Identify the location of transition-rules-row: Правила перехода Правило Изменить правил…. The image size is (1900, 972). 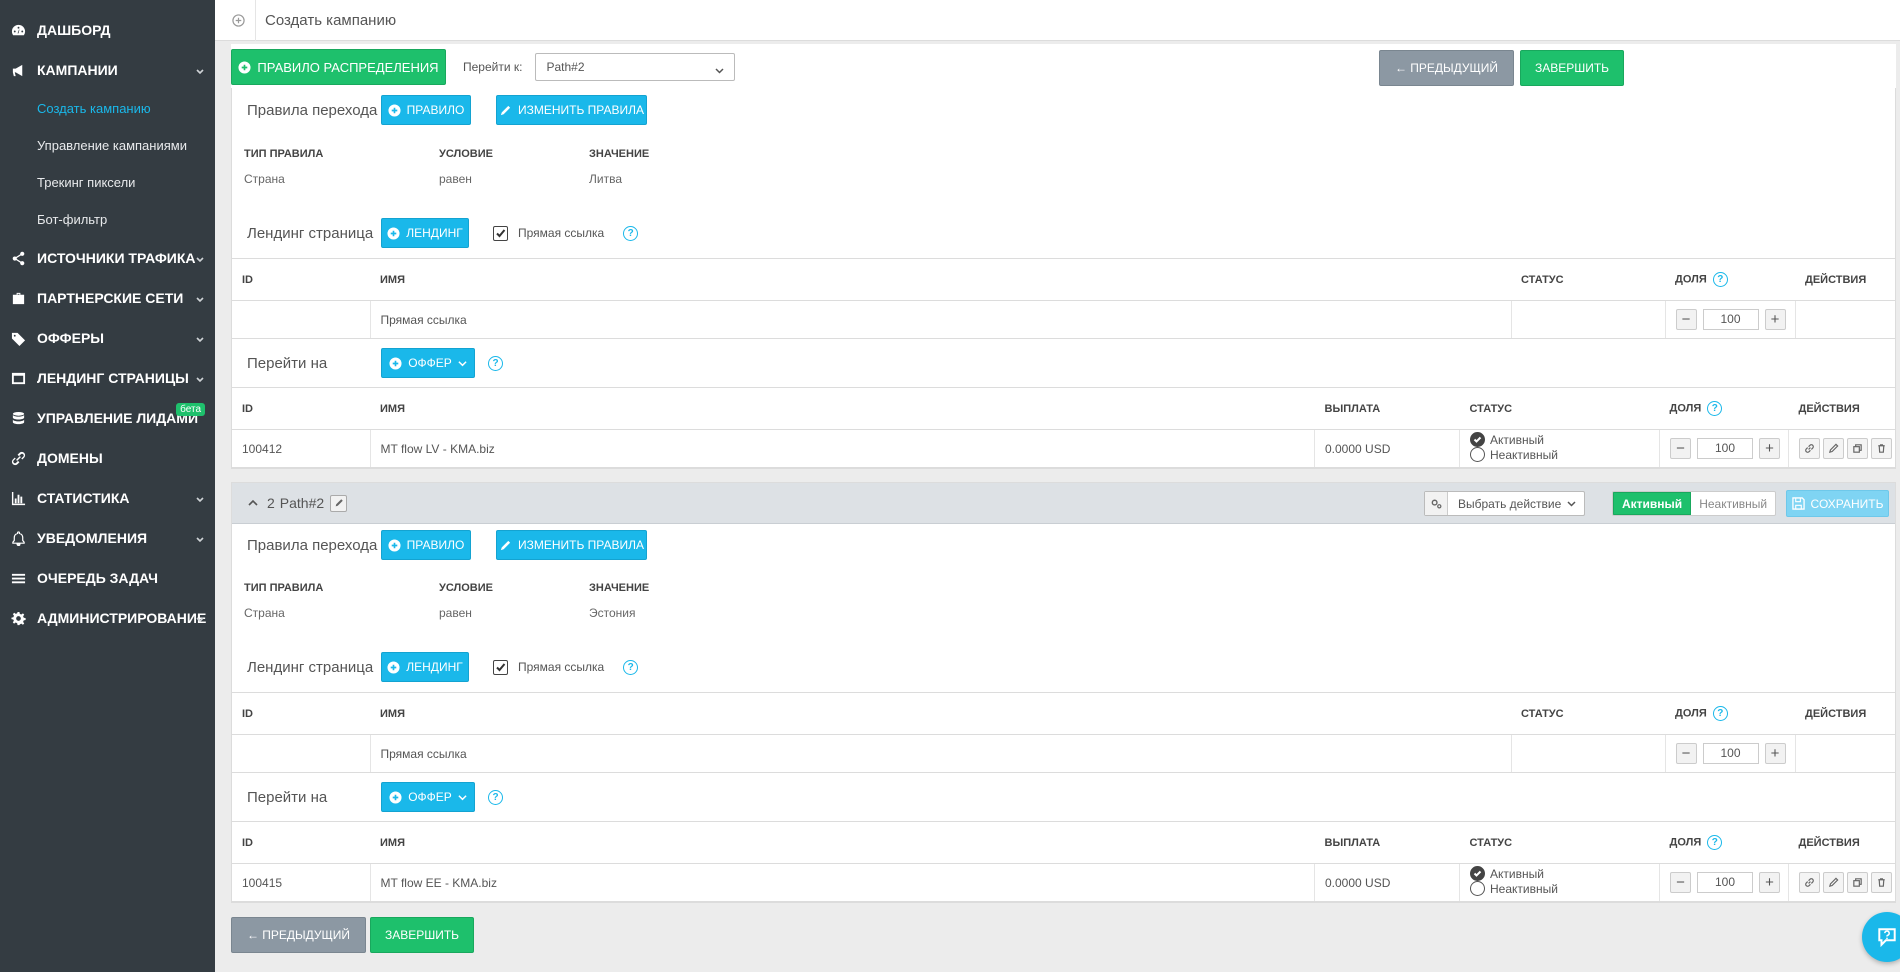
(1063, 545).